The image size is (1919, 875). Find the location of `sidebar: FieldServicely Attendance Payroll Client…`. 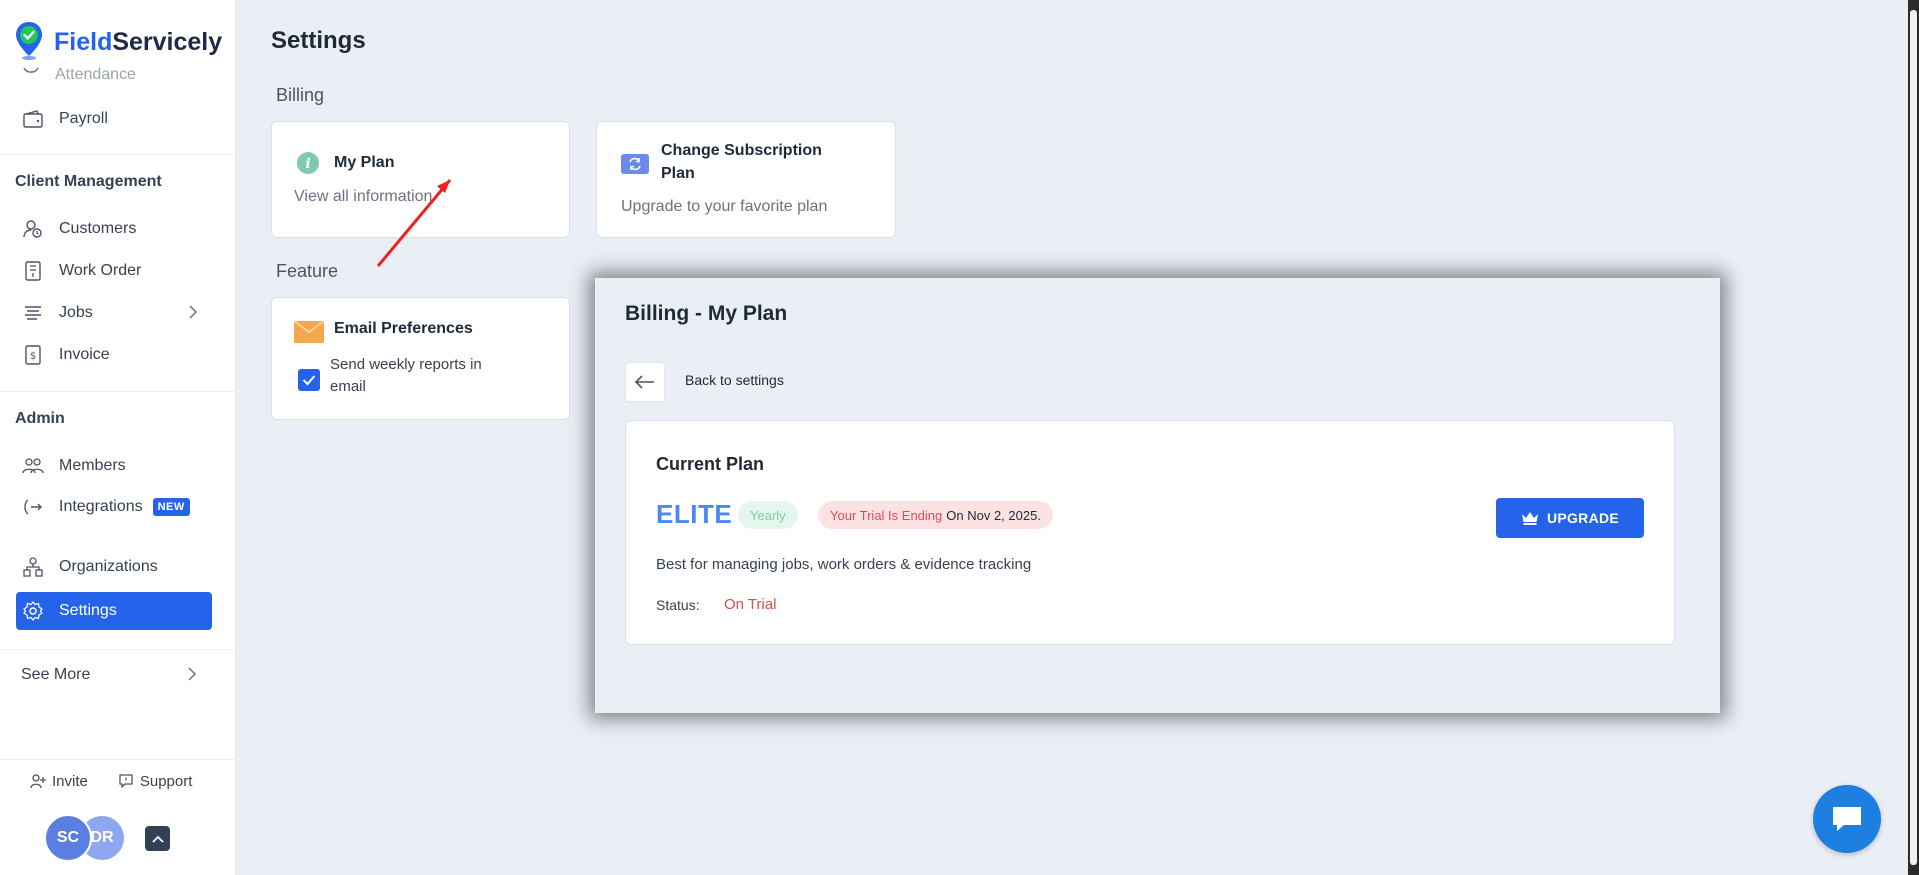

sidebar: FieldServicely Attendance Payroll Client… is located at coordinates (118, 437).